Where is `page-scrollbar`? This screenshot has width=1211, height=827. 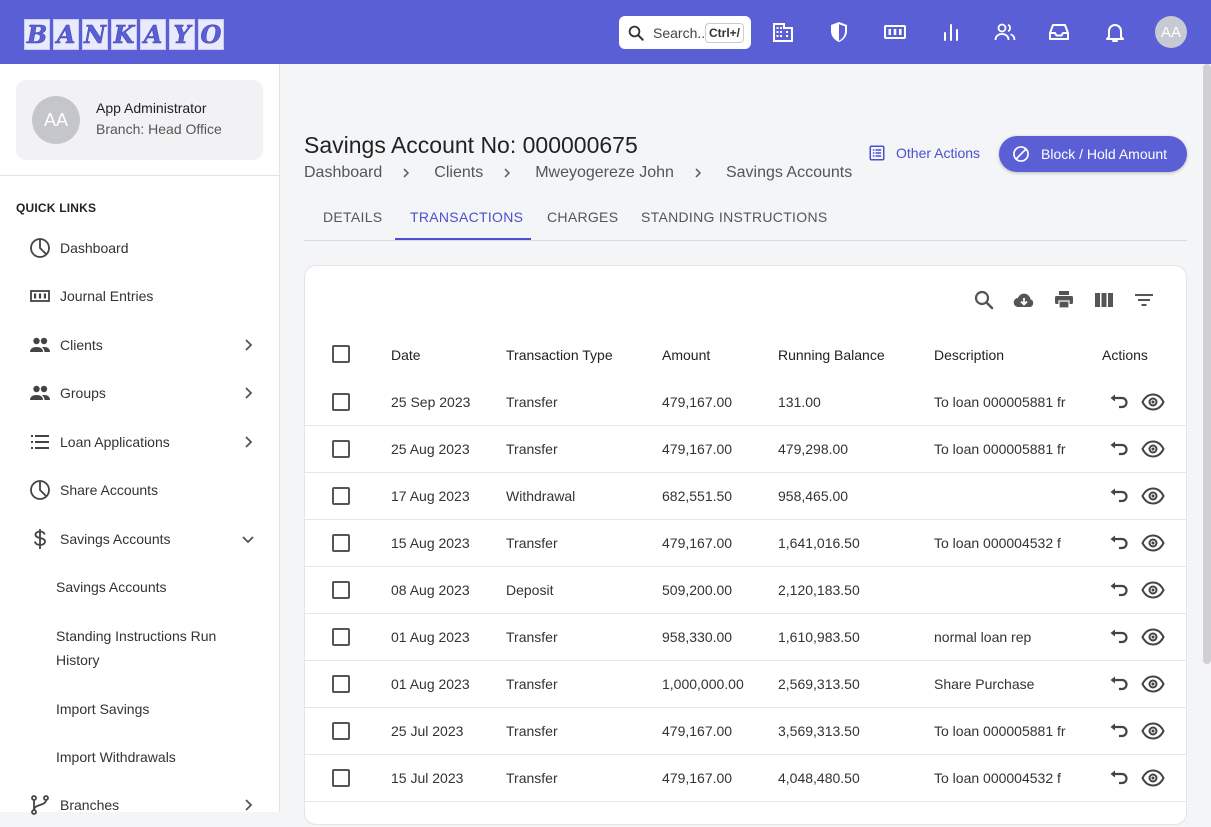
page-scrollbar is located at coordinates (1207, 364).